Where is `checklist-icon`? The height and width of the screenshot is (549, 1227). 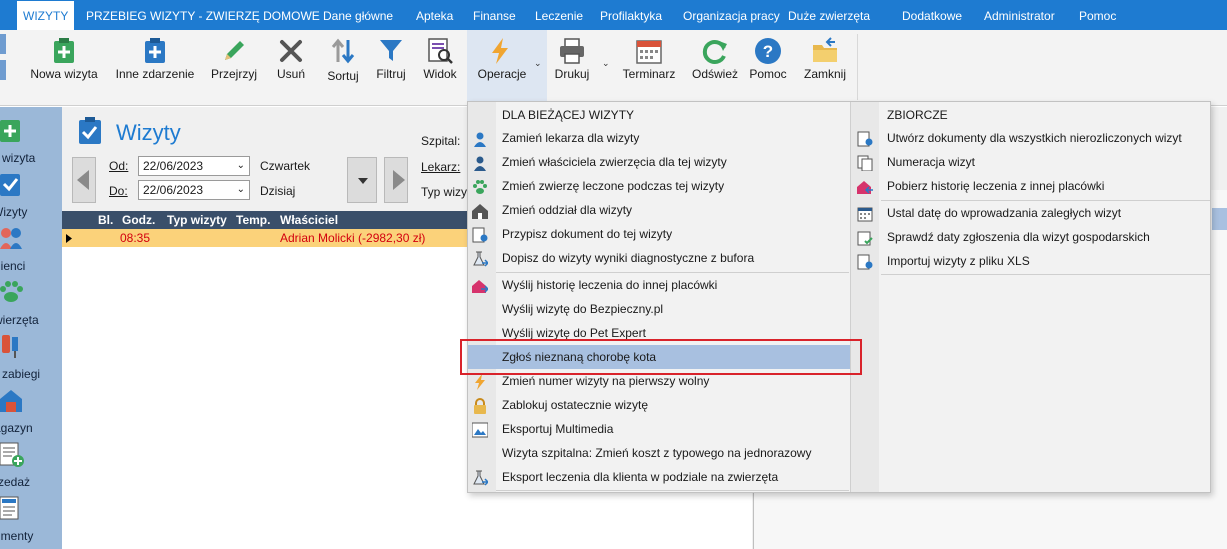
checklist-icon is located at coordinates (10, 185).